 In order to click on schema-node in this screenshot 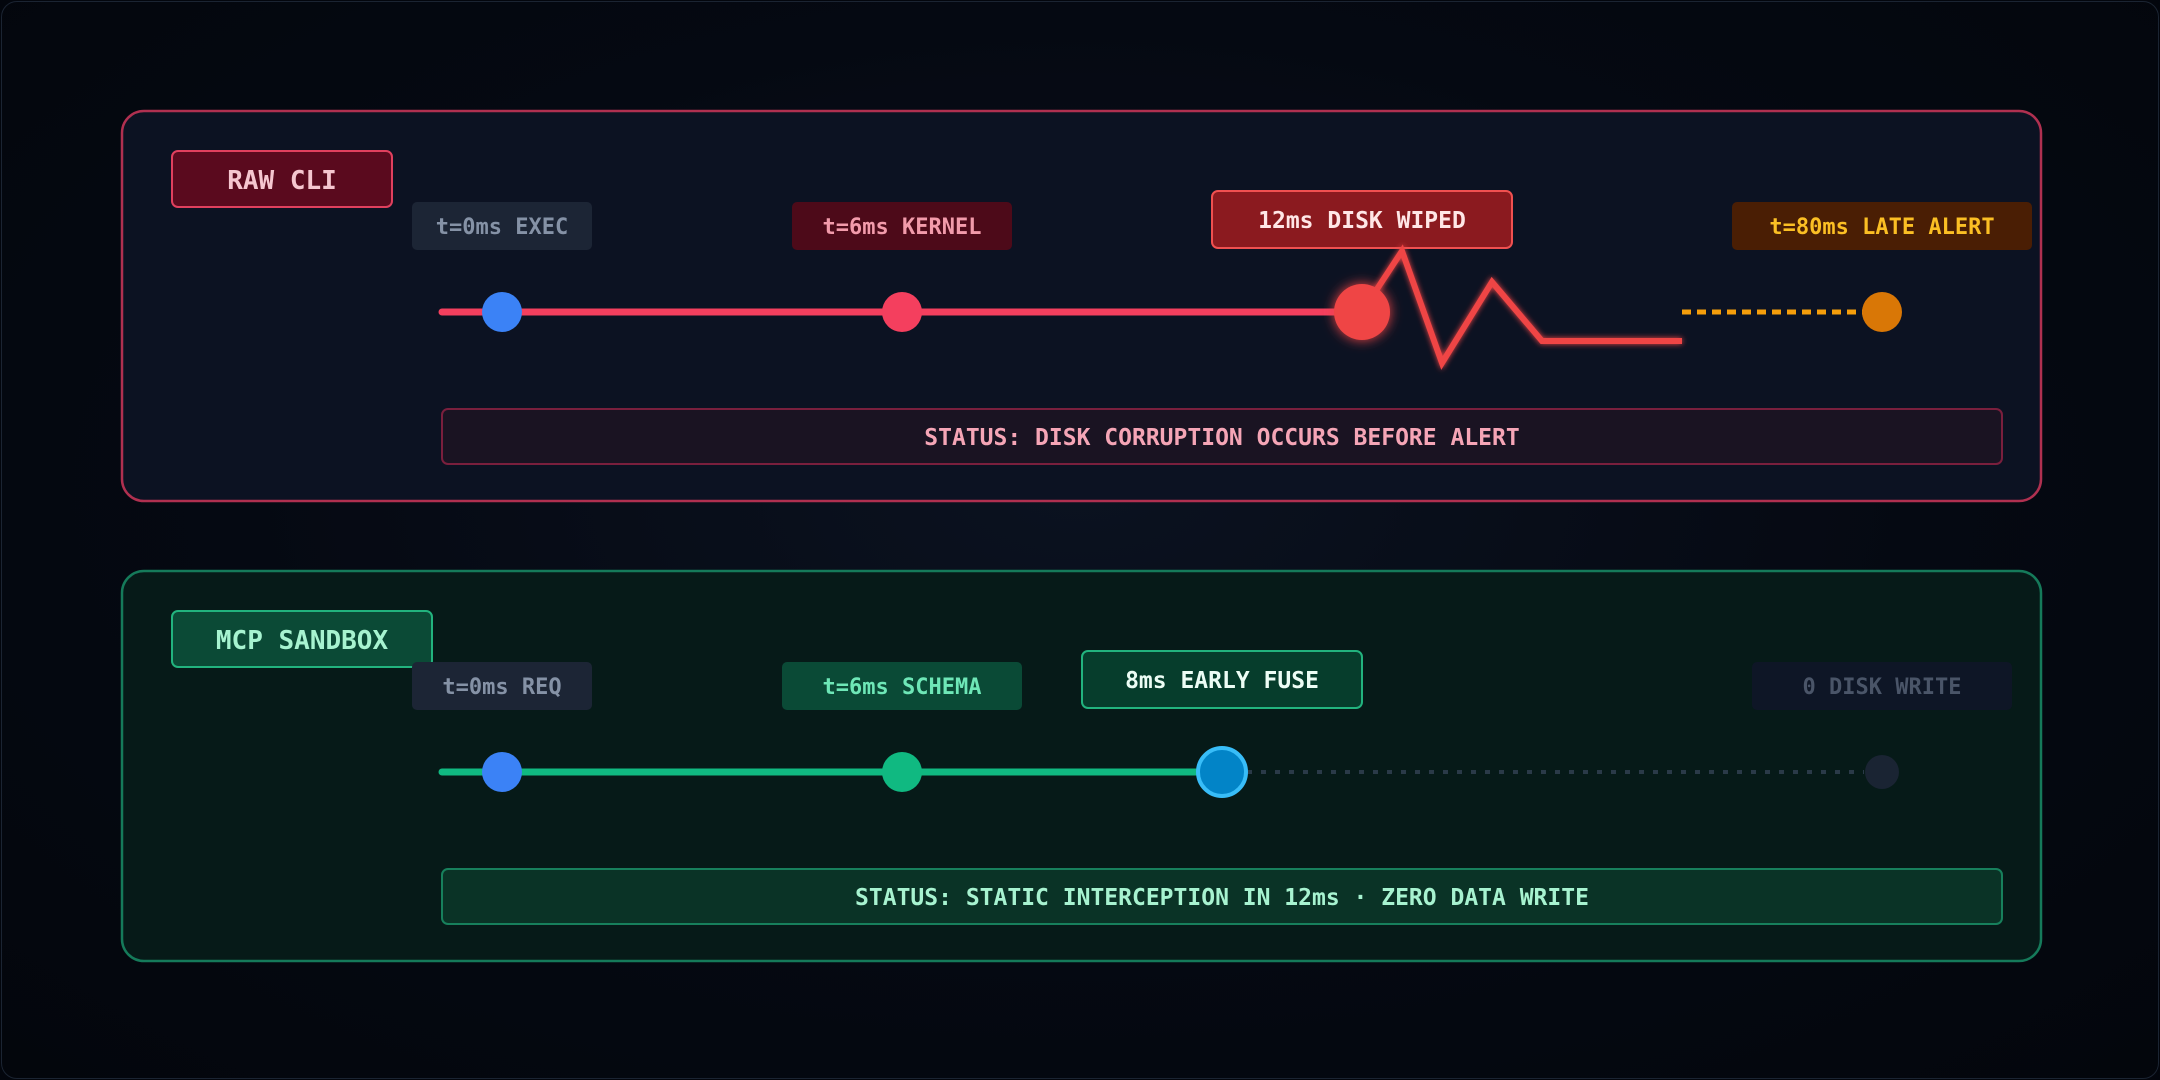, I will do `click(902, 772)`.